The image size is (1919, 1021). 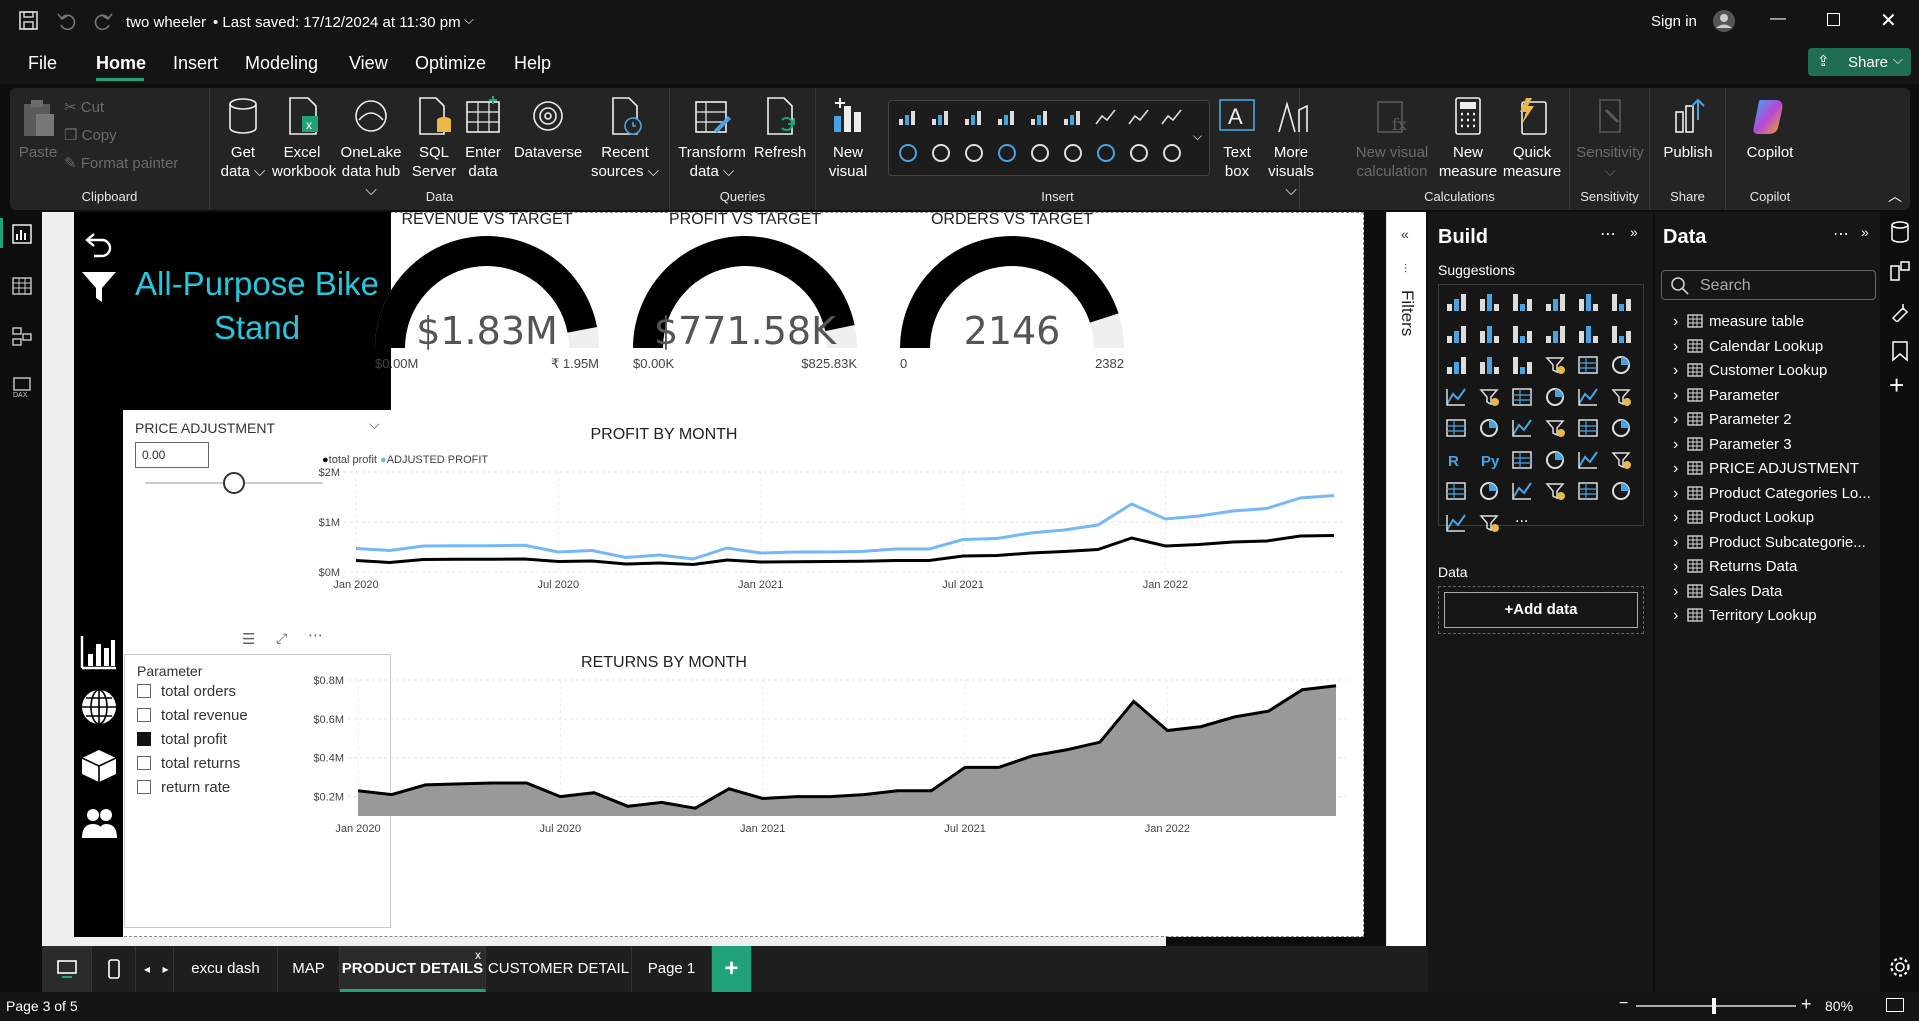 What do you see at coordinates (1456, 523) in the screenshot?
I see `diamond-visual-icon` at bounding box center [1456, 523].